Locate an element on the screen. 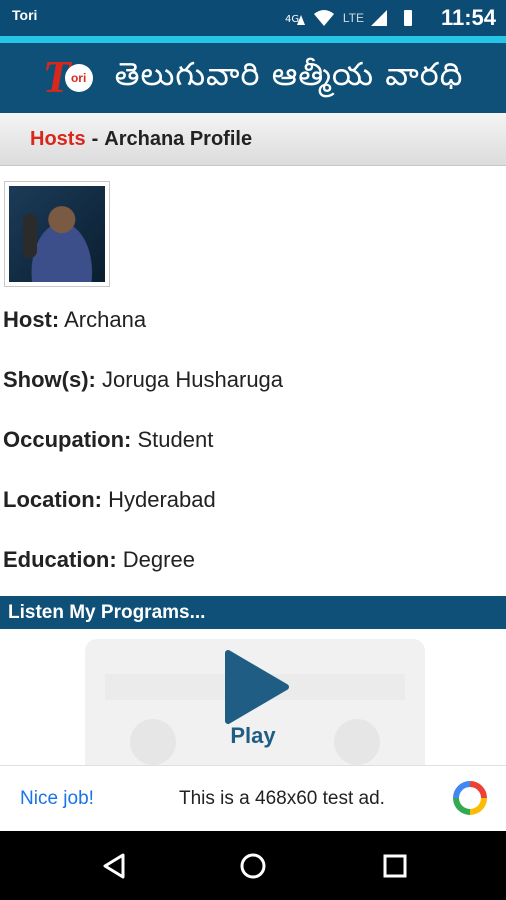 The height and width of the screenshot is (900, 506). wifi-calling-icon: 4G is located at coordinates (295, 19).